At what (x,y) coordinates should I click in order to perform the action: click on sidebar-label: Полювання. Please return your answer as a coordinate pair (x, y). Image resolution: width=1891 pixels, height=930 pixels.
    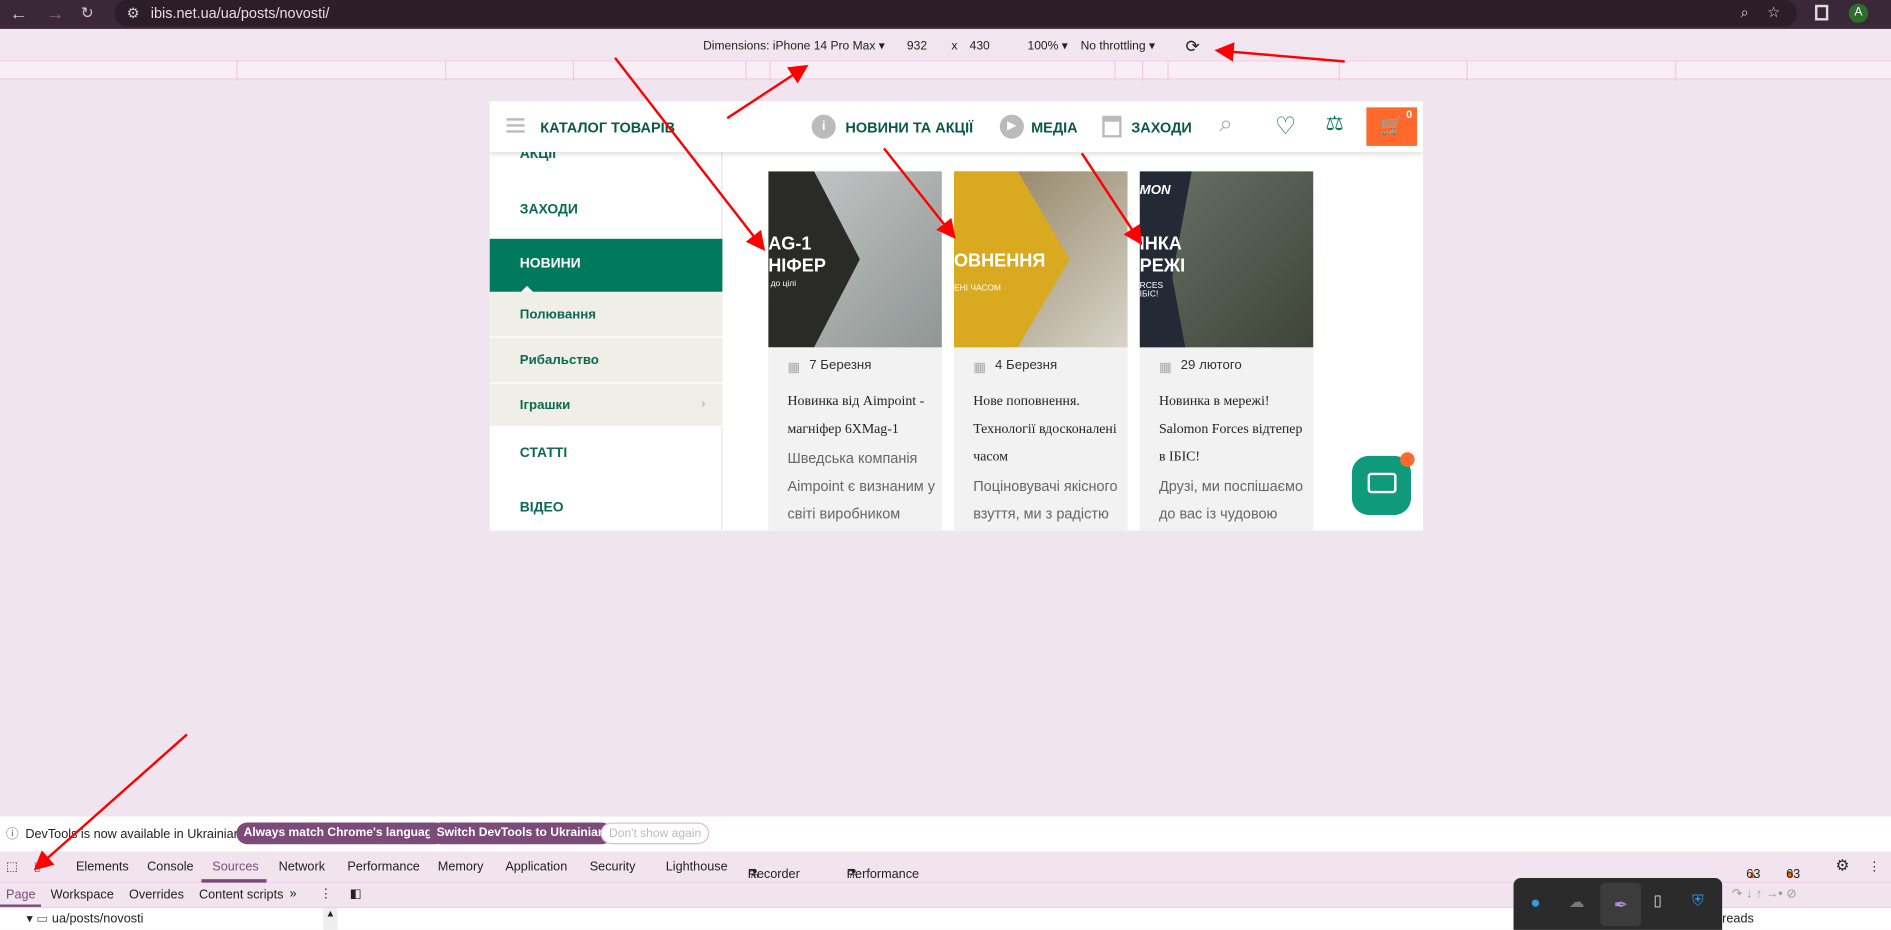
    Looking at the image, I should click on (557, 315).